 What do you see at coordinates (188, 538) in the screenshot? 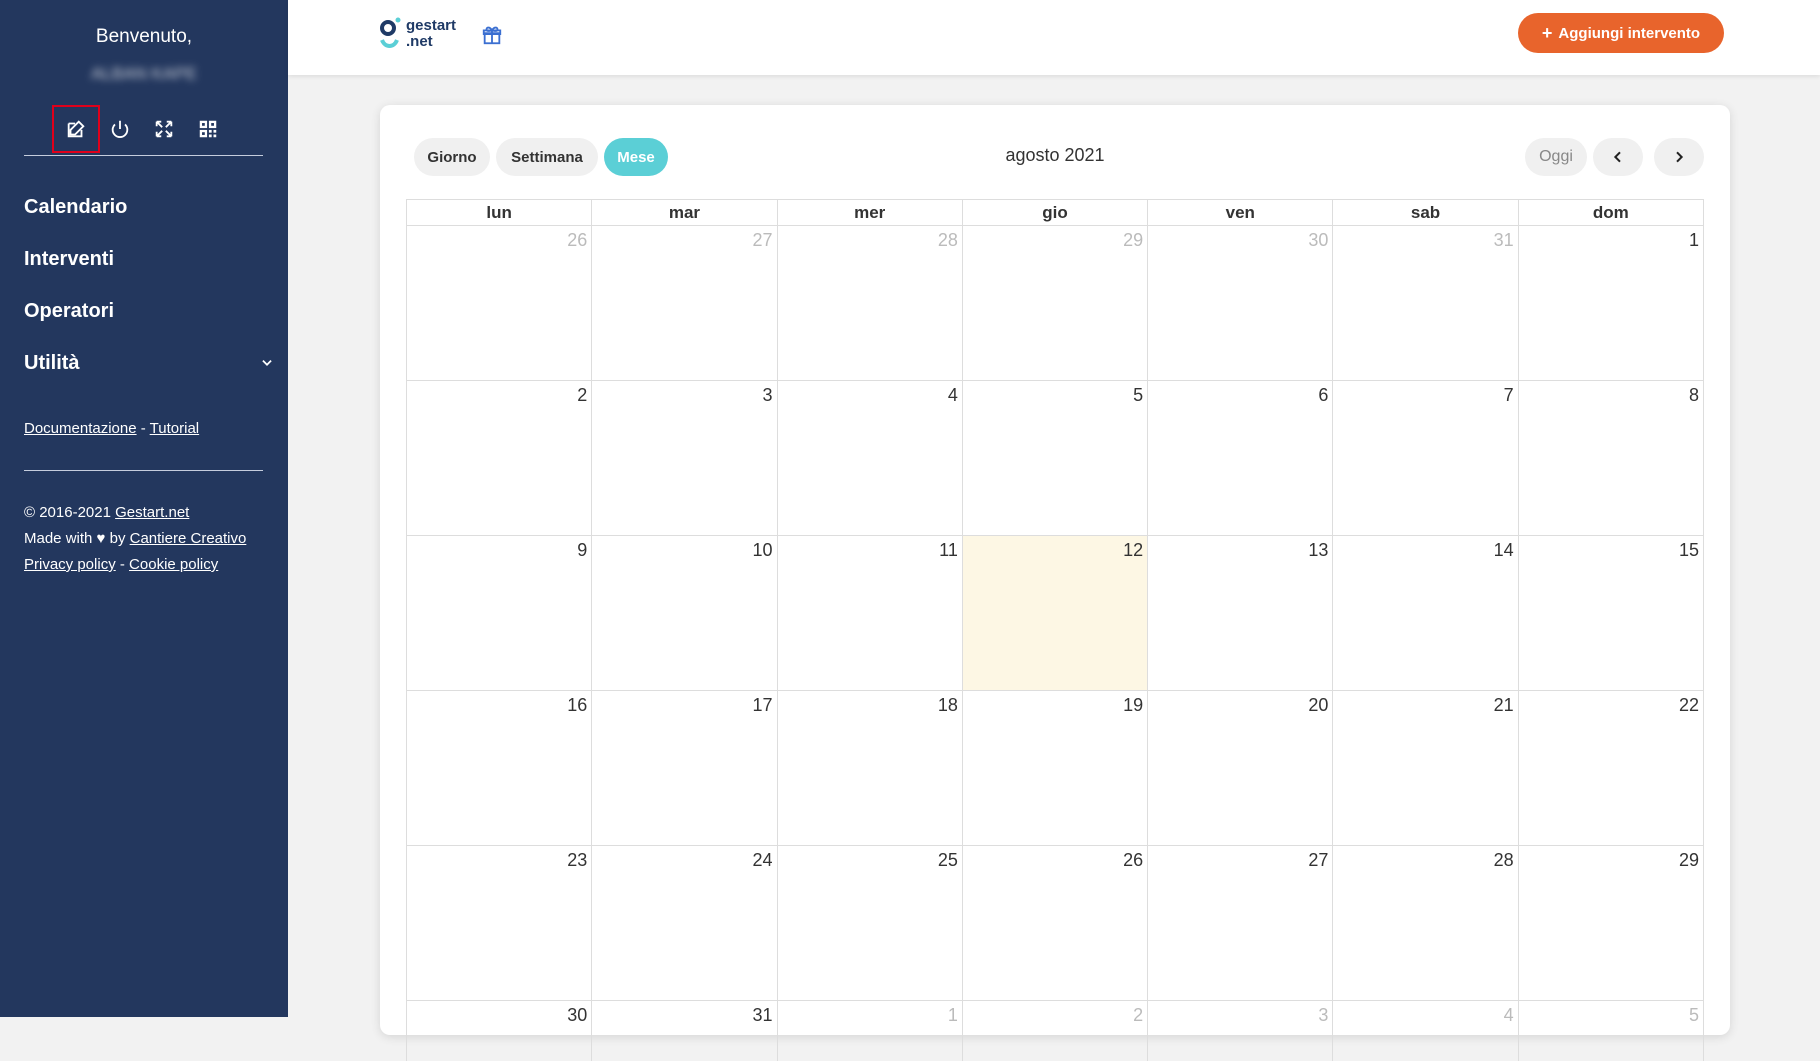
I see `creator-link: Cantiere Creativo` at bounding box center [188, 538].